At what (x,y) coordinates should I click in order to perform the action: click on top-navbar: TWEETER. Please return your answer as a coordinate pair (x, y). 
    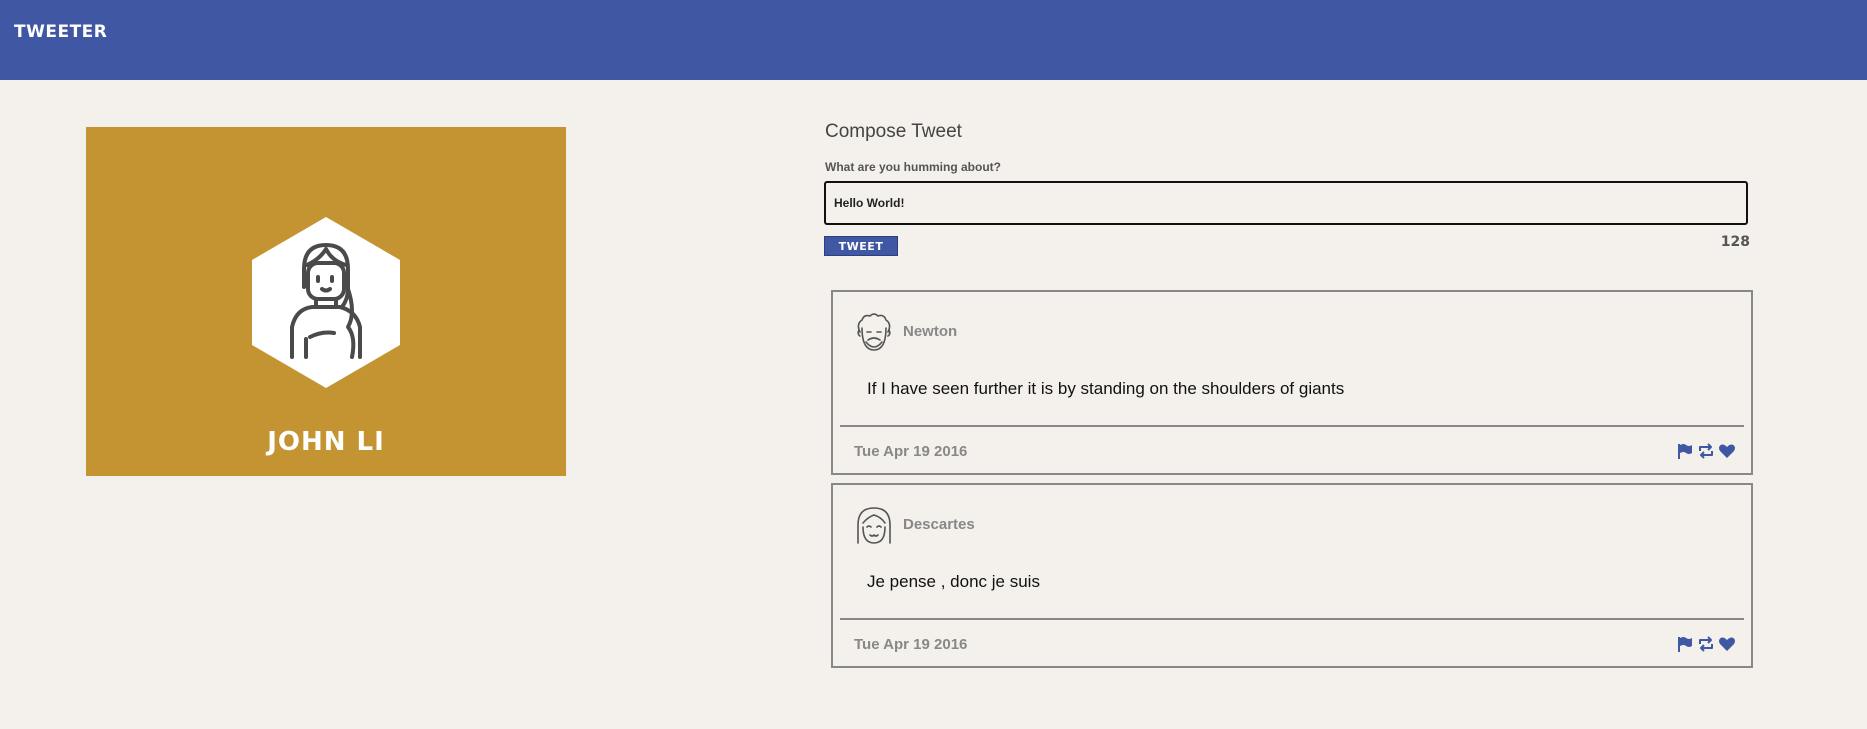
    Looking at the image, I should click on (933, 40).